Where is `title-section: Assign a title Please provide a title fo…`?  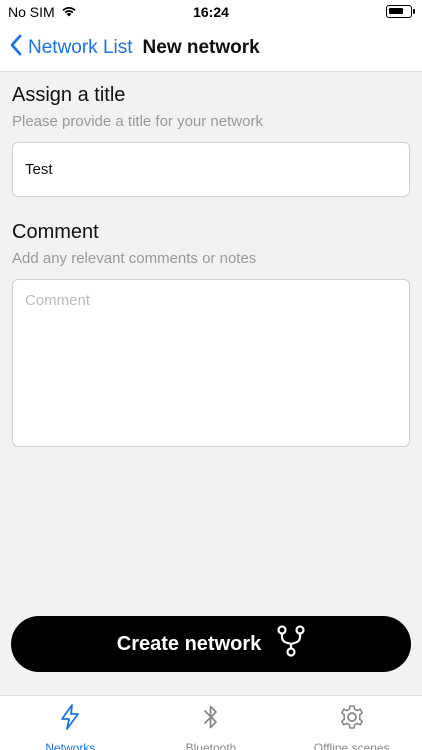
title-section: Assign a title Please provide a title fo… is located at coordinates (211, 140).